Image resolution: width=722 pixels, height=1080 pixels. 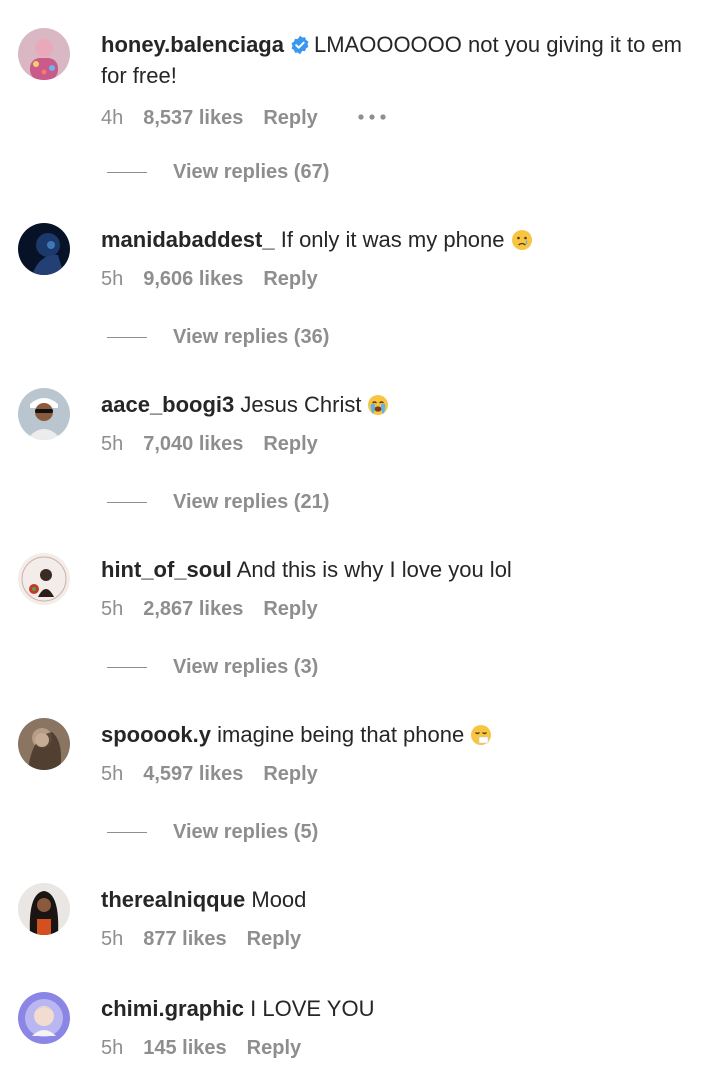 I want to click on sneezing-face-icon, so click(x=481, y=735).